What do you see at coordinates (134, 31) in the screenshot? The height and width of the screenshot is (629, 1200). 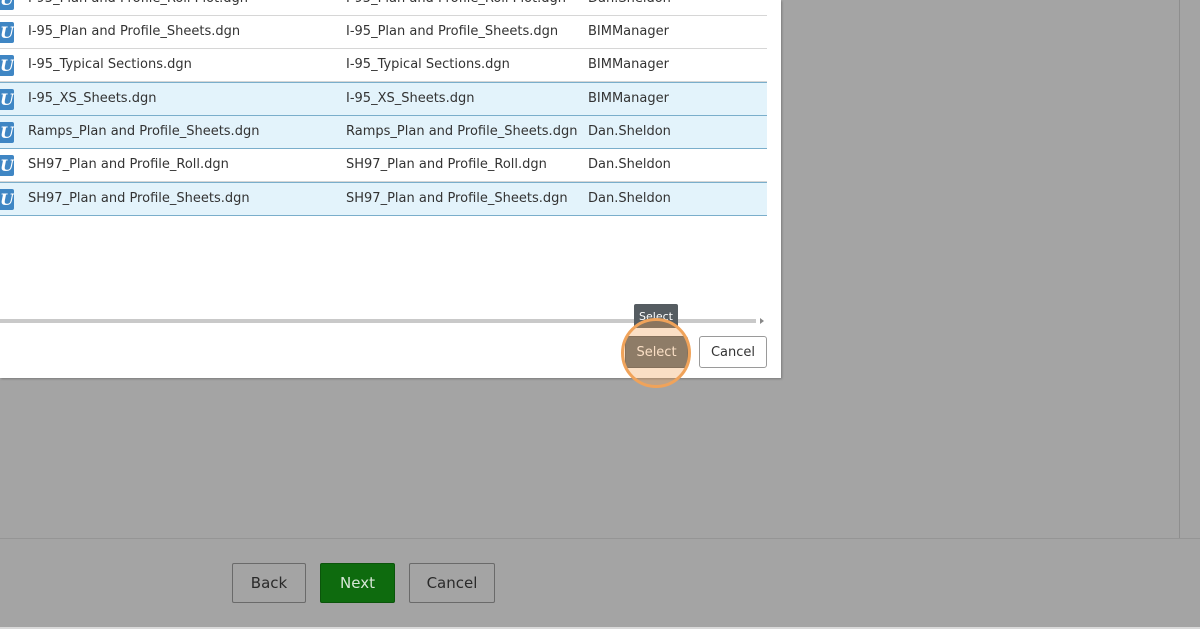 I see `file-name-cell: I-95_Plan and Profile_Sheets.dgn` at bounding box center [134, 31].